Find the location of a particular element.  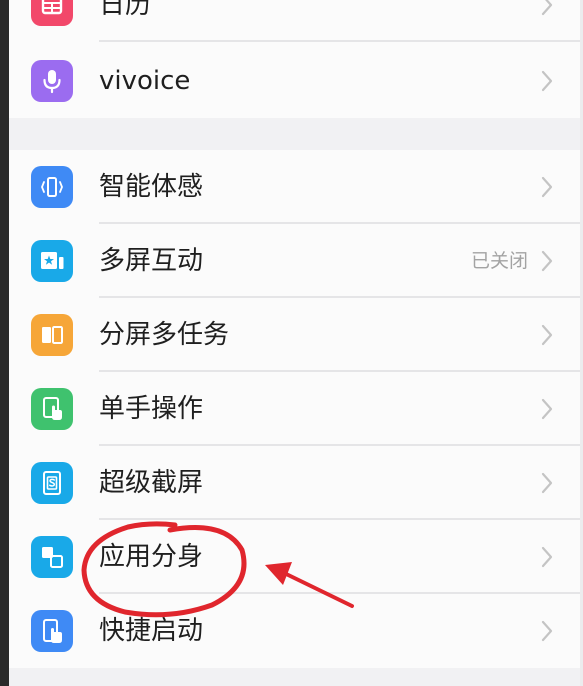

screenshot-icon is located at coordinates (52, 483).